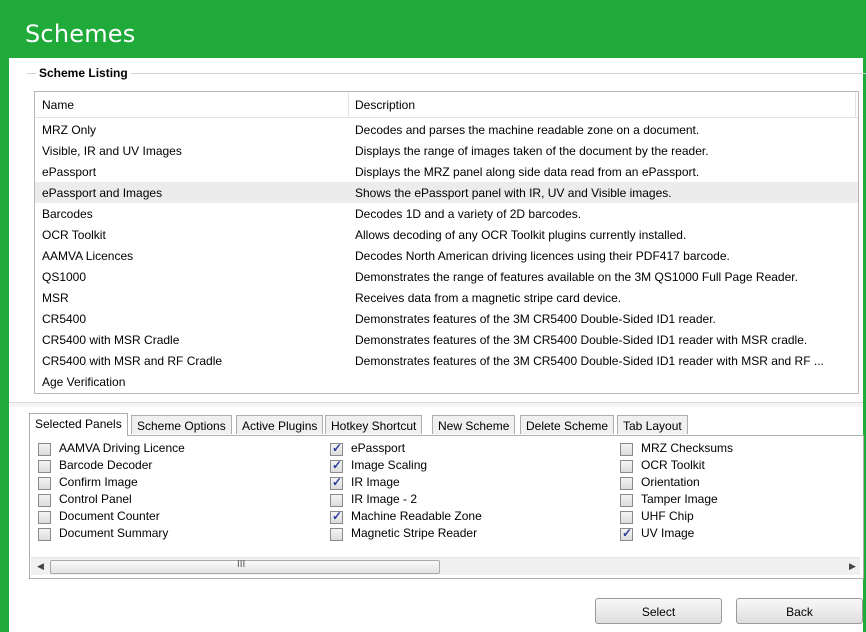  I want to click on scroll-left-icon: ◀, so click(40, 566).